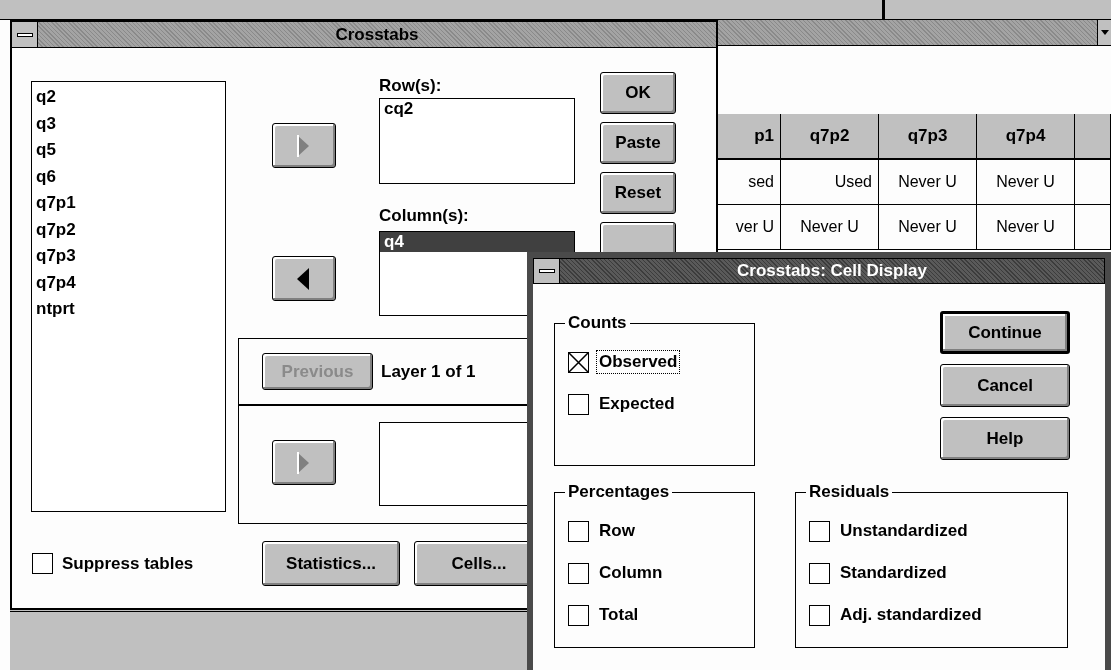  Describe the element at coordinates (832, 271) in the screenshot. I see `window-title: Crosstabs: Cell Display` at that location.